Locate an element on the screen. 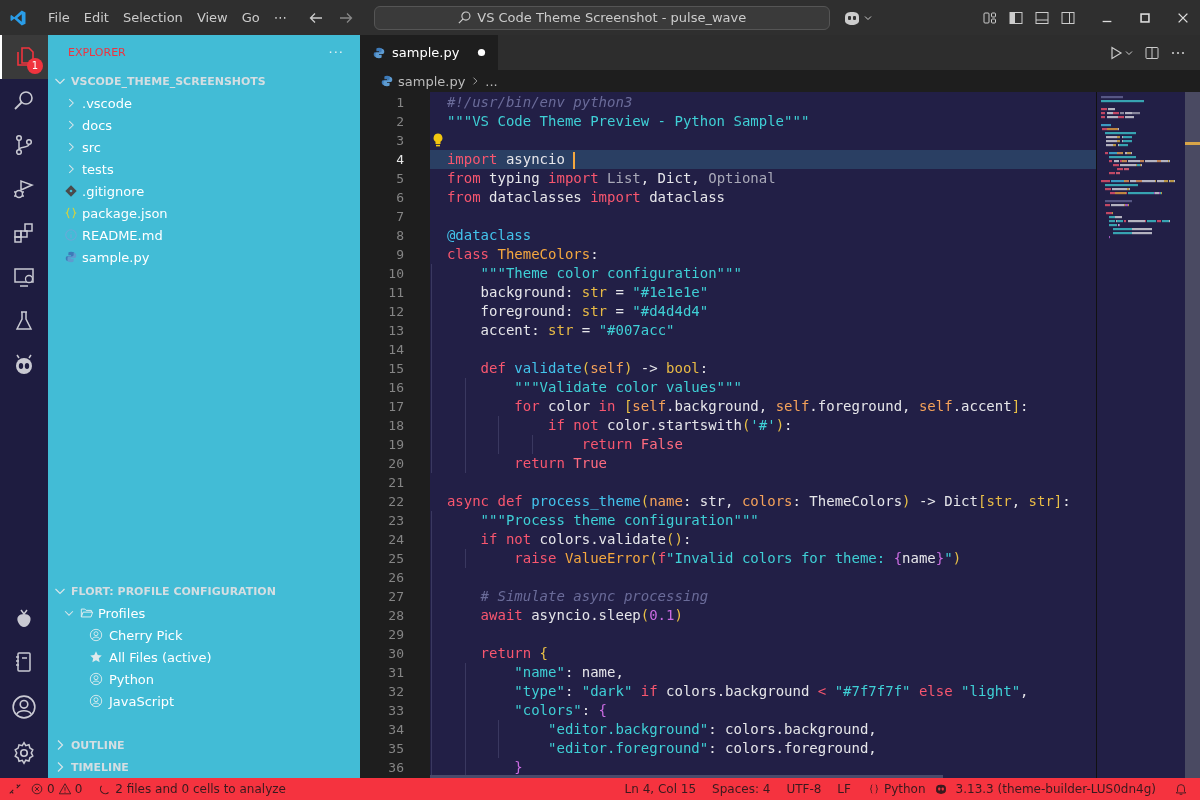 Image resolution: width=1200 pixels, height=800 pixels. analysis-status: 2 files and 0 cells to analyze is located at coordinates (192, 789).